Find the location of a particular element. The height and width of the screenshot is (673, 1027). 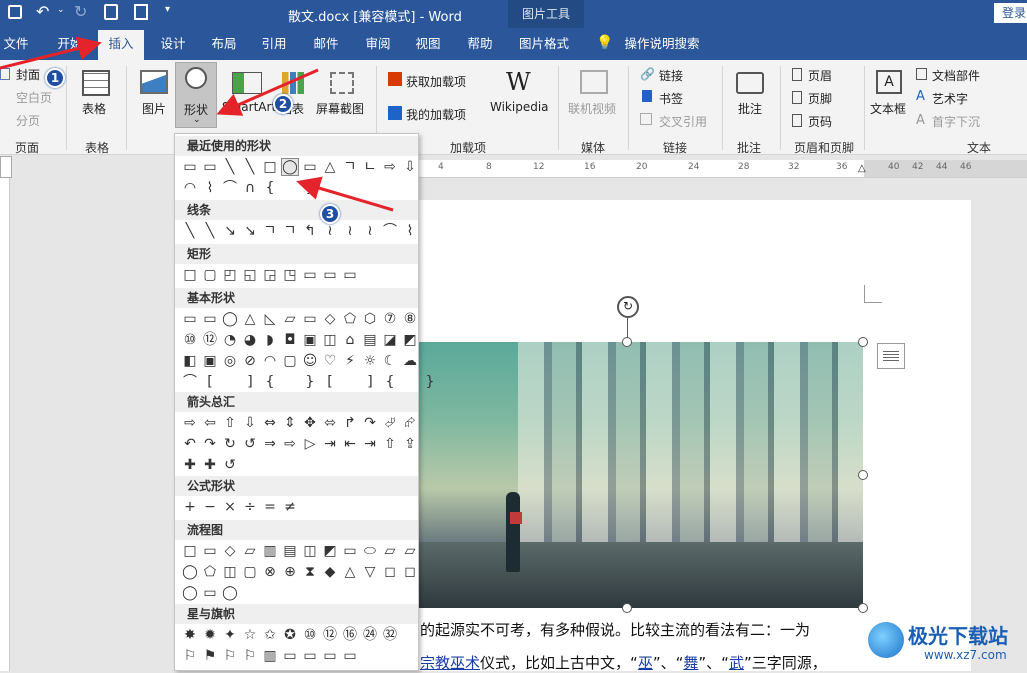

watermark: 极光下载站 www.xz7.com is located at coordinates (946, 643).